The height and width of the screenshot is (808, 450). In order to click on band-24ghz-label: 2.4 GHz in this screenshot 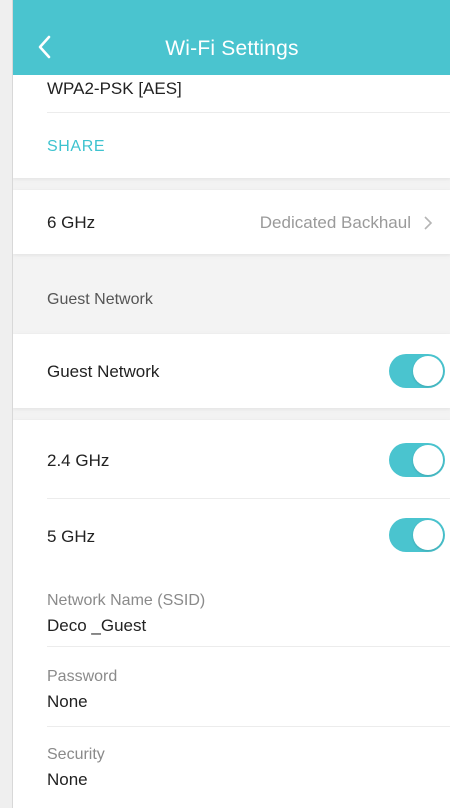, I will do `click(78, 460)`.